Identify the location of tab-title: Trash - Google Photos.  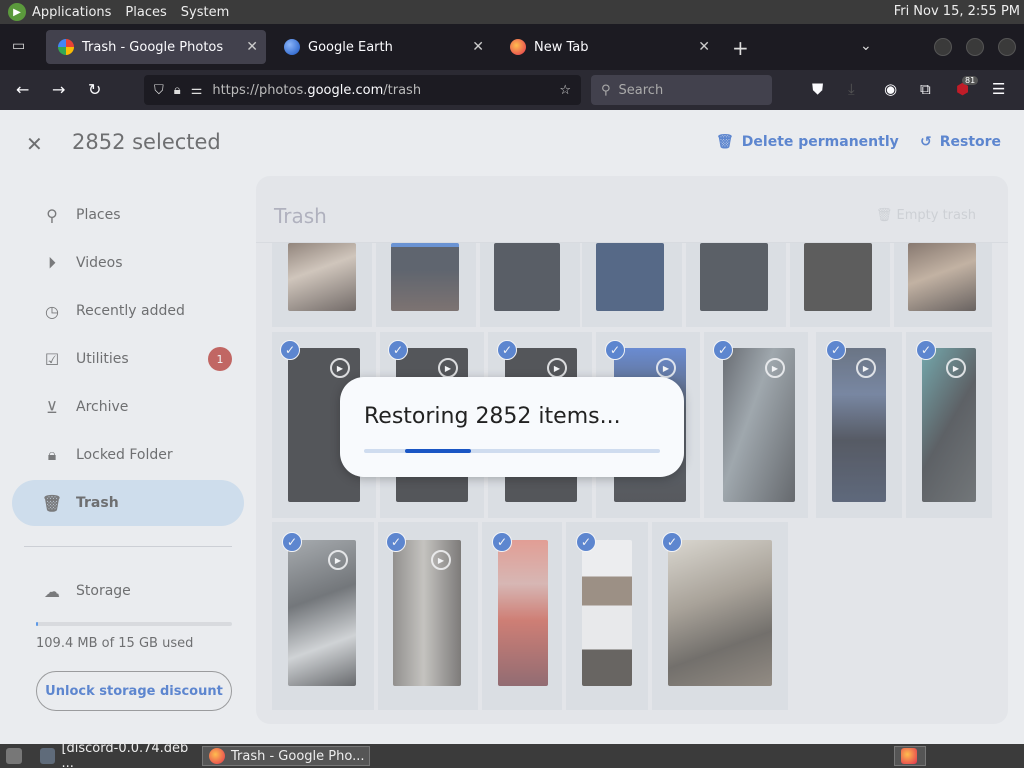
(153, 47).